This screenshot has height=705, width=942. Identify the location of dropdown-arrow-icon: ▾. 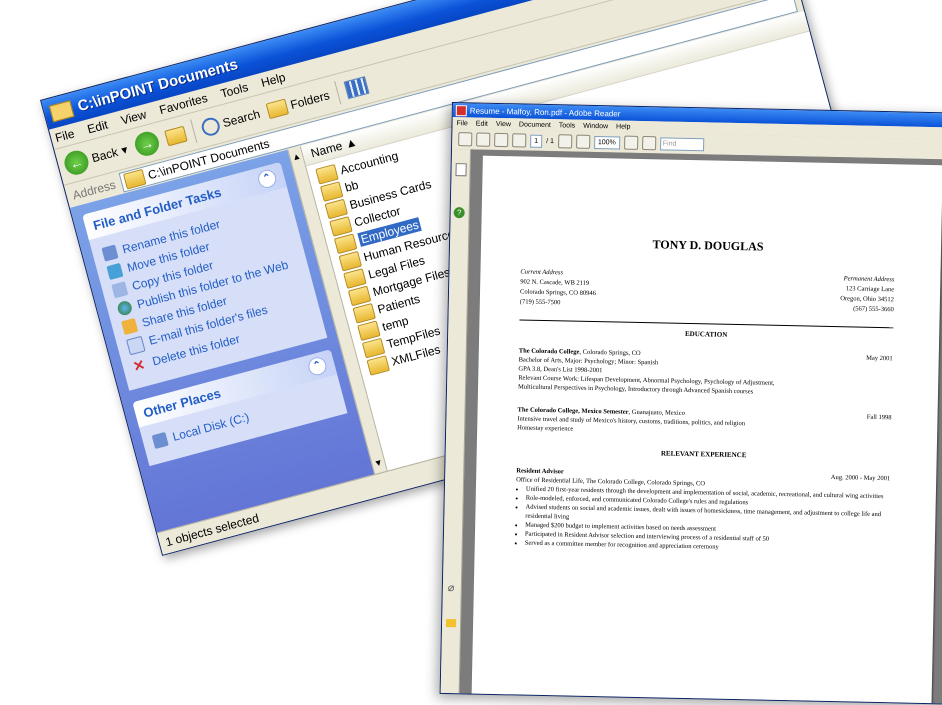
(124, 149).